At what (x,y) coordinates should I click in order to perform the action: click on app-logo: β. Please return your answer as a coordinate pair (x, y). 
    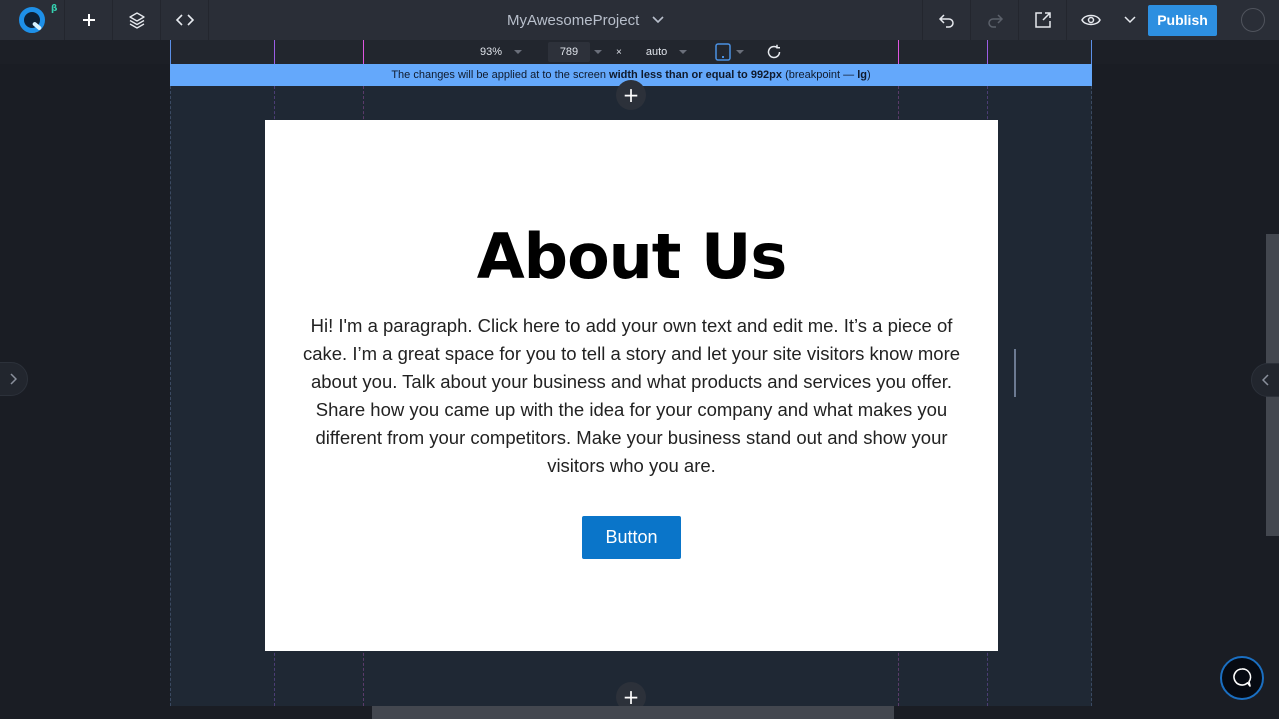
    Looking at the image, I should click on (32, 20).